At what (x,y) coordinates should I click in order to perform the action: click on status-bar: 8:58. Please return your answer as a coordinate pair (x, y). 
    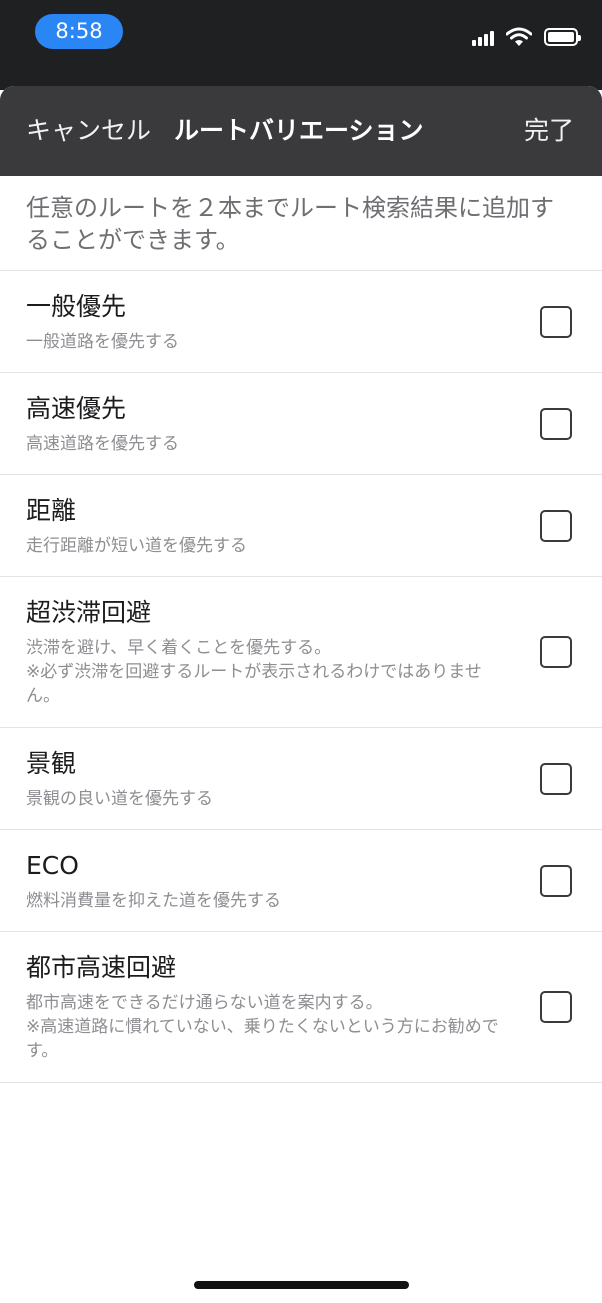
    Looking at the image, I should click on (301, 45).